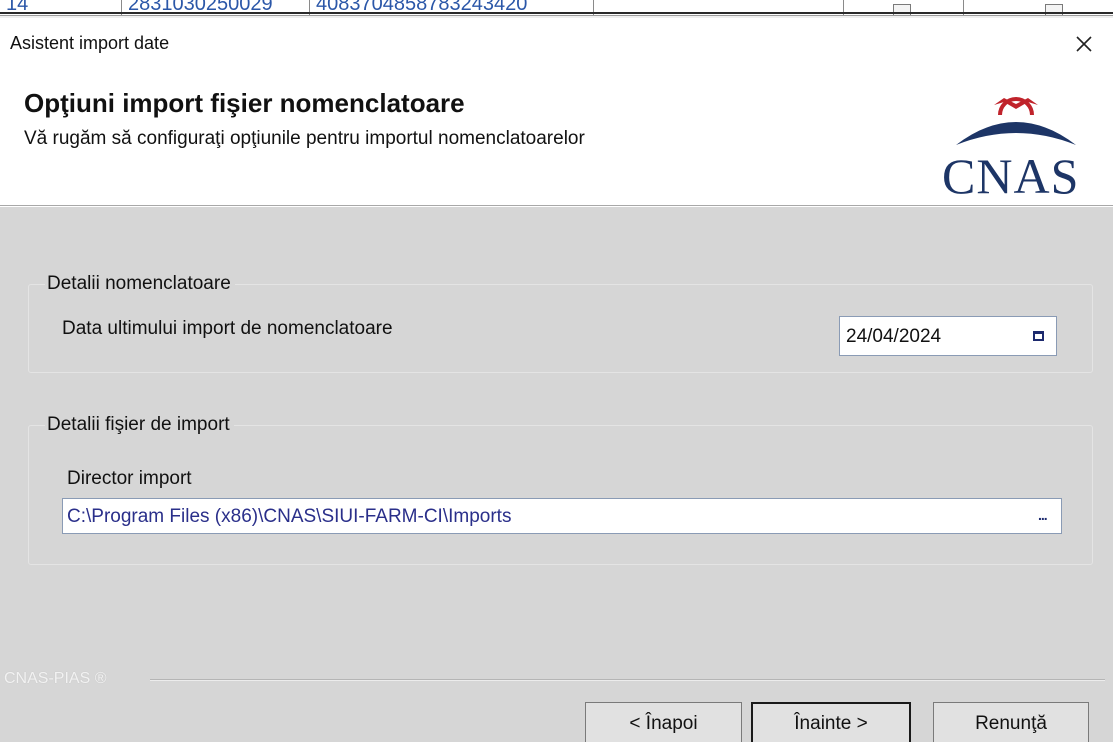  I want to click on background-checkbox, so click(1054, 9).